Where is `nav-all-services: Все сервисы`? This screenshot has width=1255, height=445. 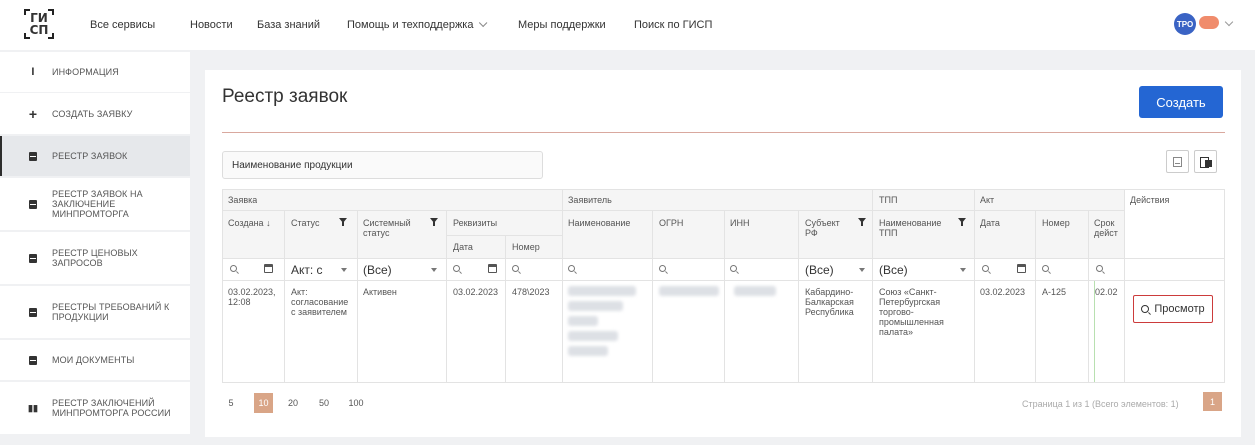
nav-all-services: Все сервисы is located at coordinates (122, 25).